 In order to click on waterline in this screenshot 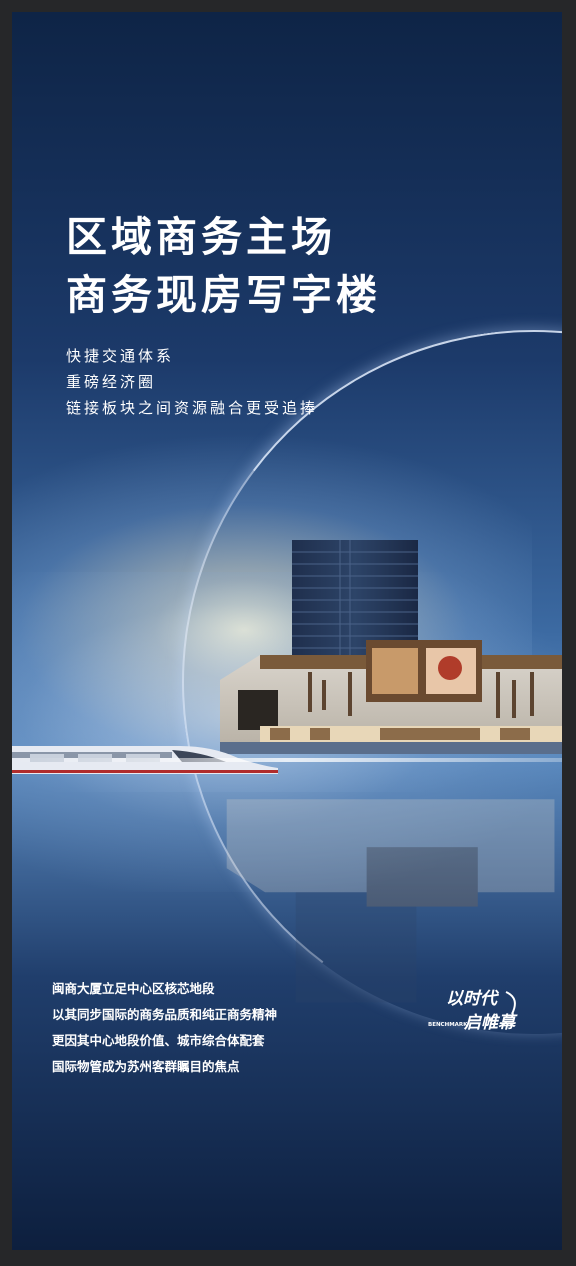, I will do `click(287, 760)`.